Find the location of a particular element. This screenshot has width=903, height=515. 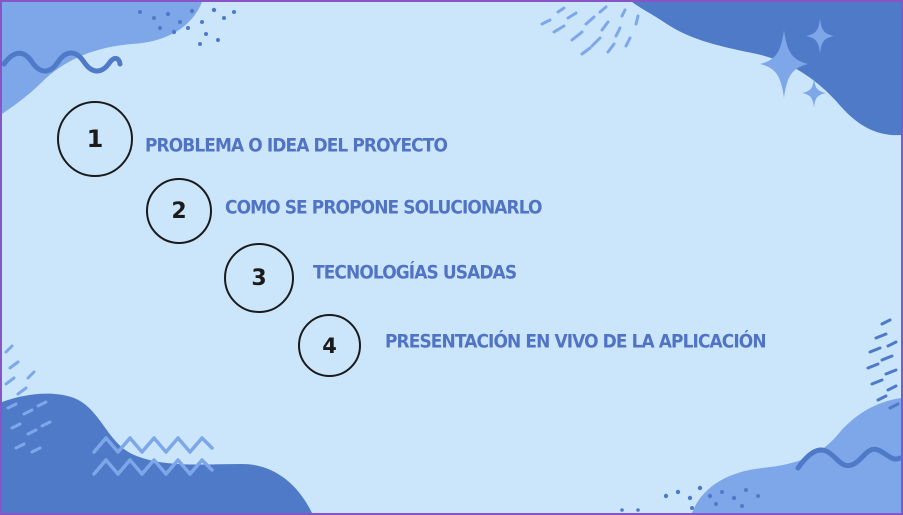

agenda-item-label: COMO SE PROPONE SOLUCIONARLO is located at coordinates (383, 208).